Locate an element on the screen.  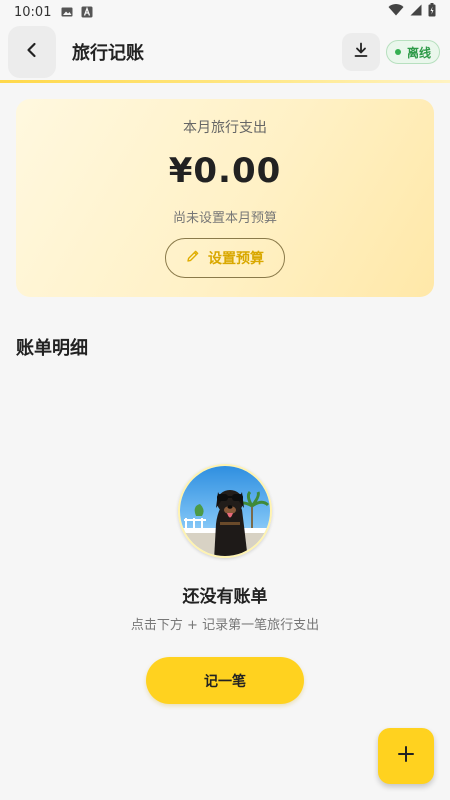
wifi-icon is located at coordinates (396, 12).